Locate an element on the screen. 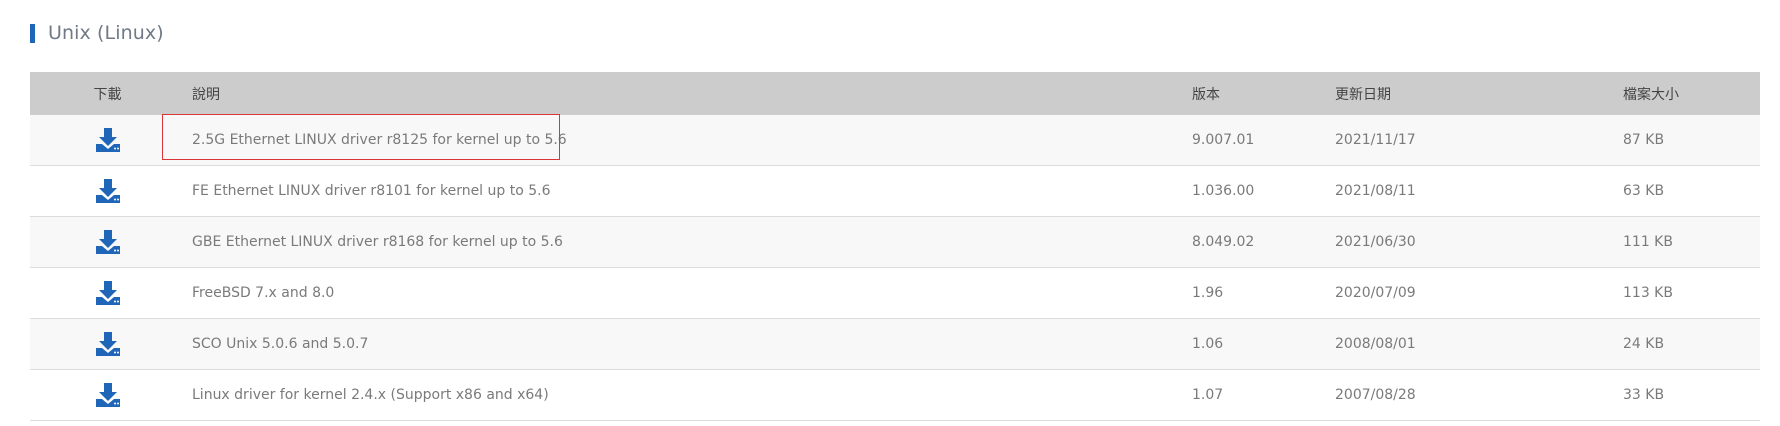 The image size is (1780, 426). driver-link: FreeBSD 7.x and 8.0 is located at coordinates (263, 293).